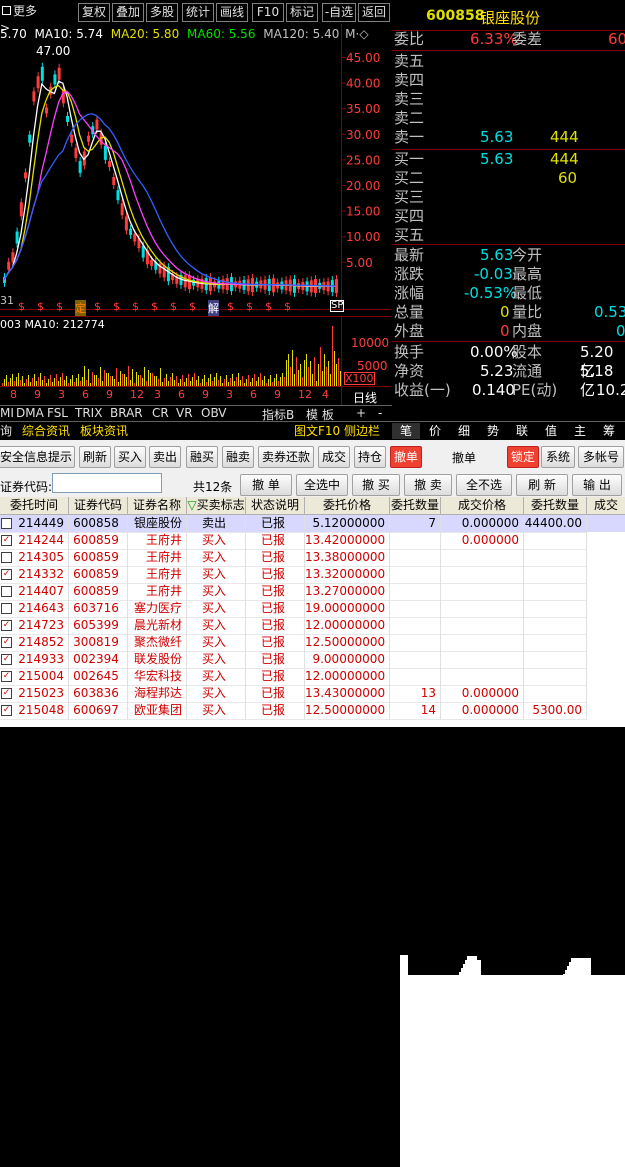 Image resolution: width=625 pixels, height=1167 pixels. What do you see at coordinates (198, 12) in the screenshot?
I see `stats-button: 统计` at bounding box center [198, 12].